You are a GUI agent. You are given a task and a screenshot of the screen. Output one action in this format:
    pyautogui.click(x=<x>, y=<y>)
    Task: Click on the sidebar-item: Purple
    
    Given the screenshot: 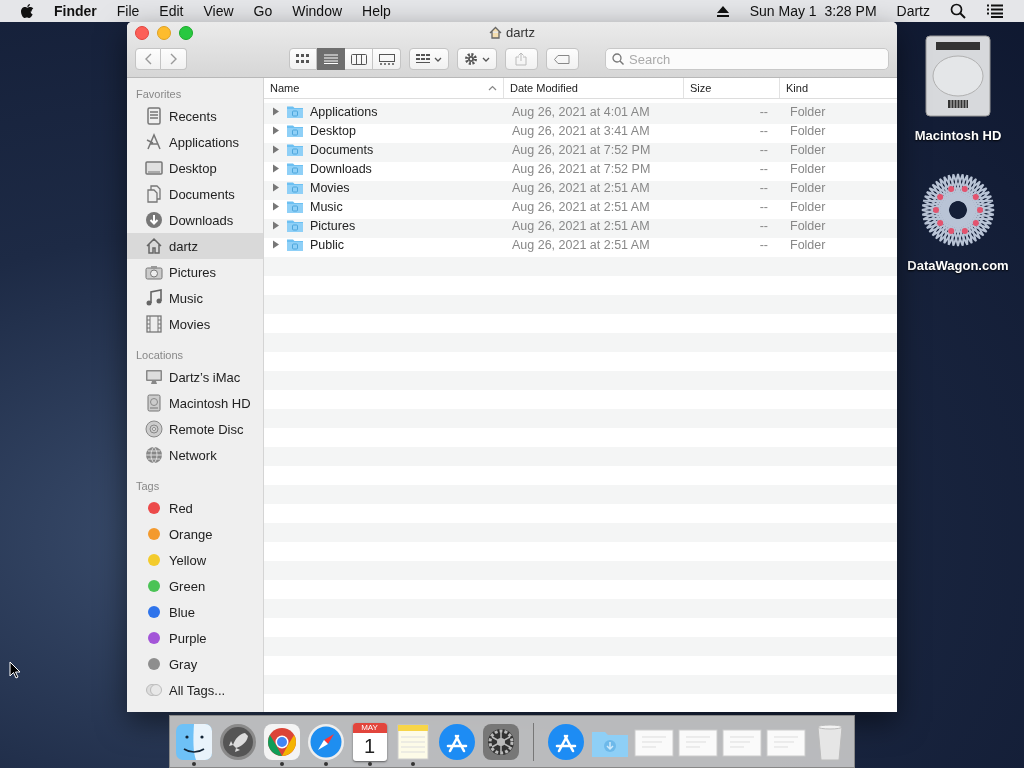 What is the action you would take?
    pyautogui.click(x=195, y=638)
    